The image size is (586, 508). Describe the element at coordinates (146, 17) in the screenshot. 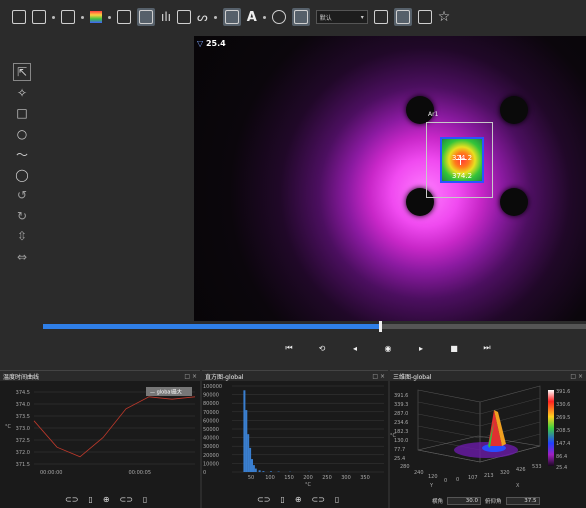

I see `adjust-button` at that location.